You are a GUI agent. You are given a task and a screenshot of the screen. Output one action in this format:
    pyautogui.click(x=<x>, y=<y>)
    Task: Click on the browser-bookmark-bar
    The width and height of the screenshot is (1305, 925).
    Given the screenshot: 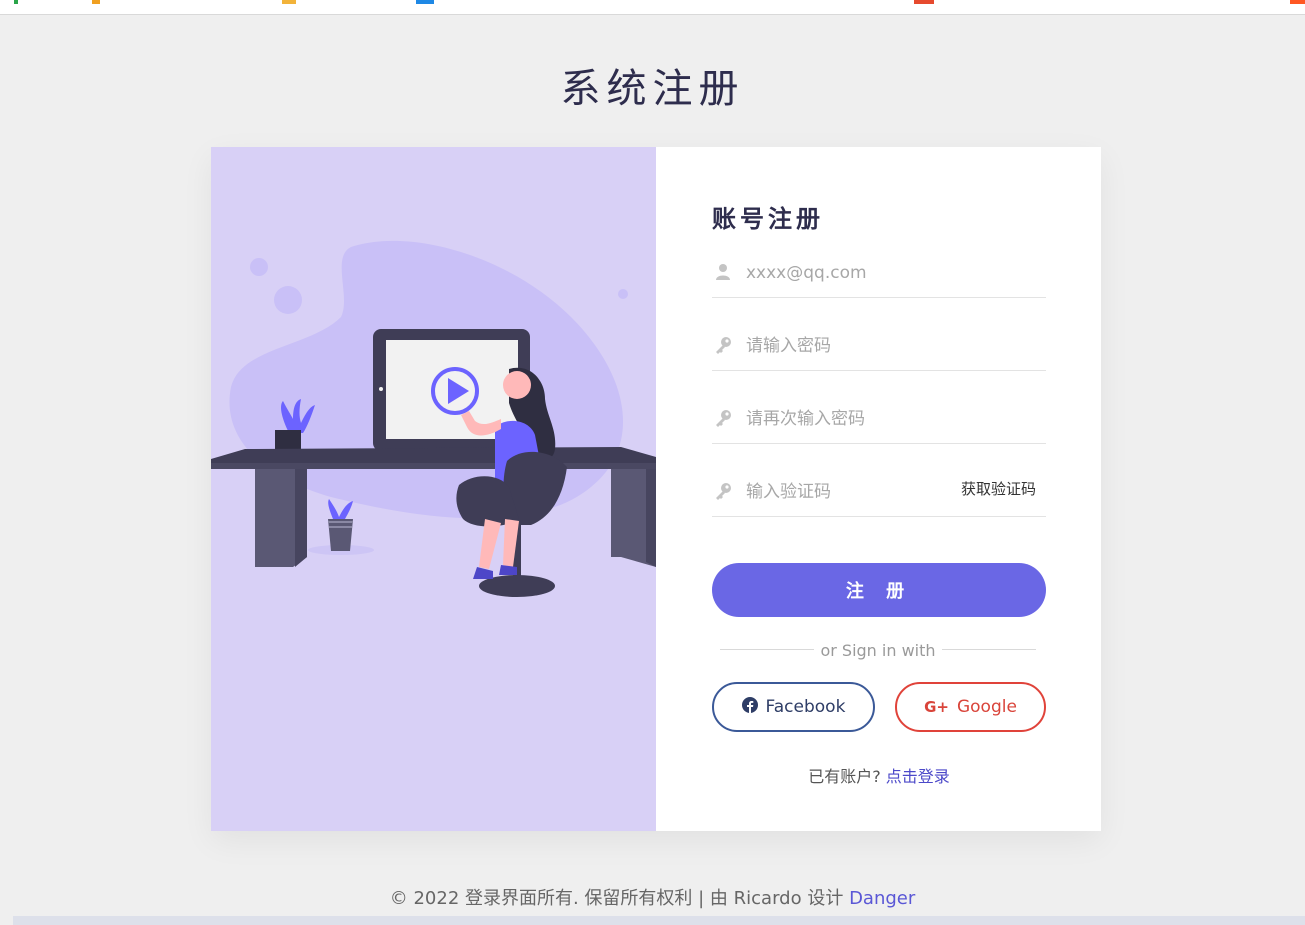 What is the action you would take?
    pyautogui.click(x=652, y=7)
    